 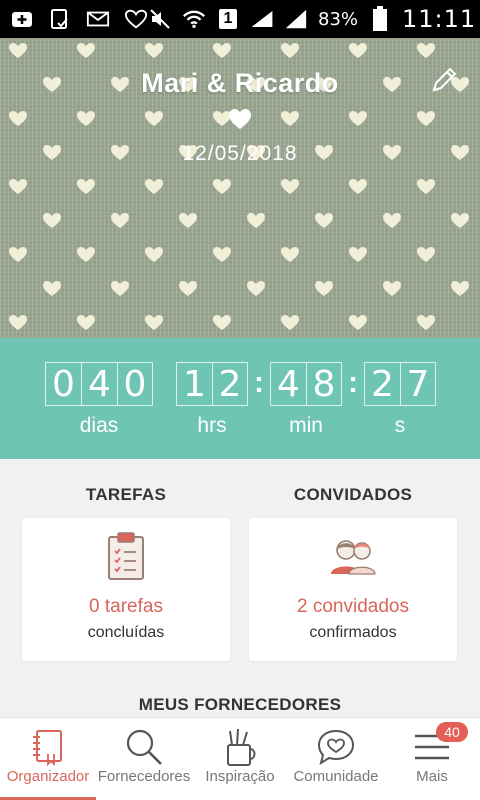 What do you see at coordinates (336, 747) in the screenshot?
I see `chat-heart-icon` at bounding box center [336, 747].